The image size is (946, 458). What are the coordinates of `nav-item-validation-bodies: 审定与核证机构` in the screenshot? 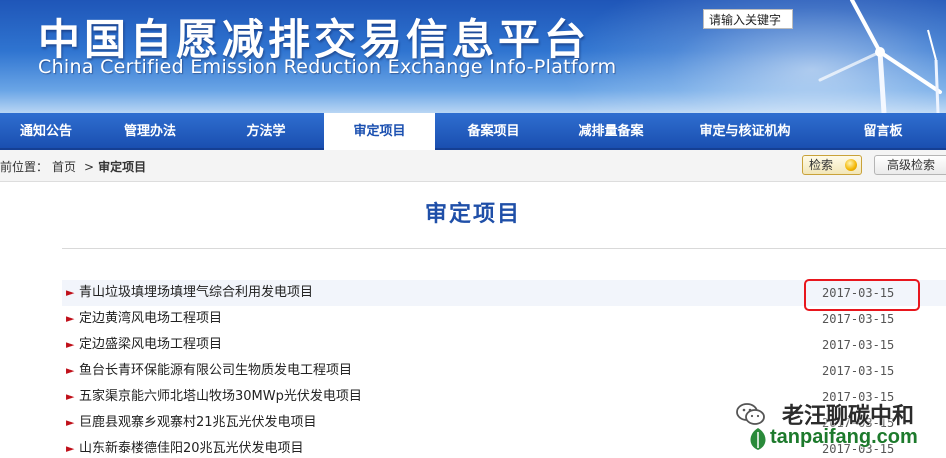 It's located at (745, 131).